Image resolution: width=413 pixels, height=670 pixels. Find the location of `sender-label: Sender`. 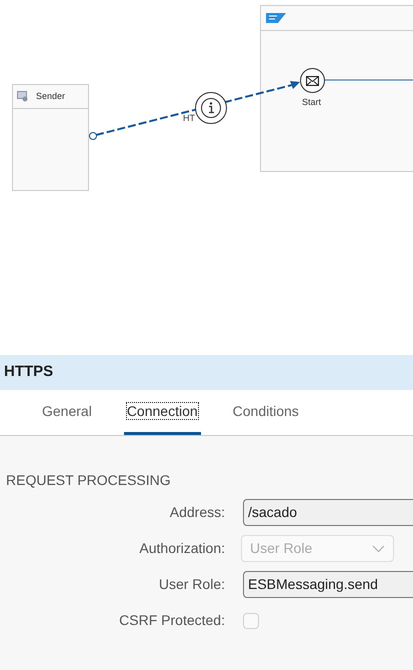

sender-label: Sender is located at coordinates (51, 96).